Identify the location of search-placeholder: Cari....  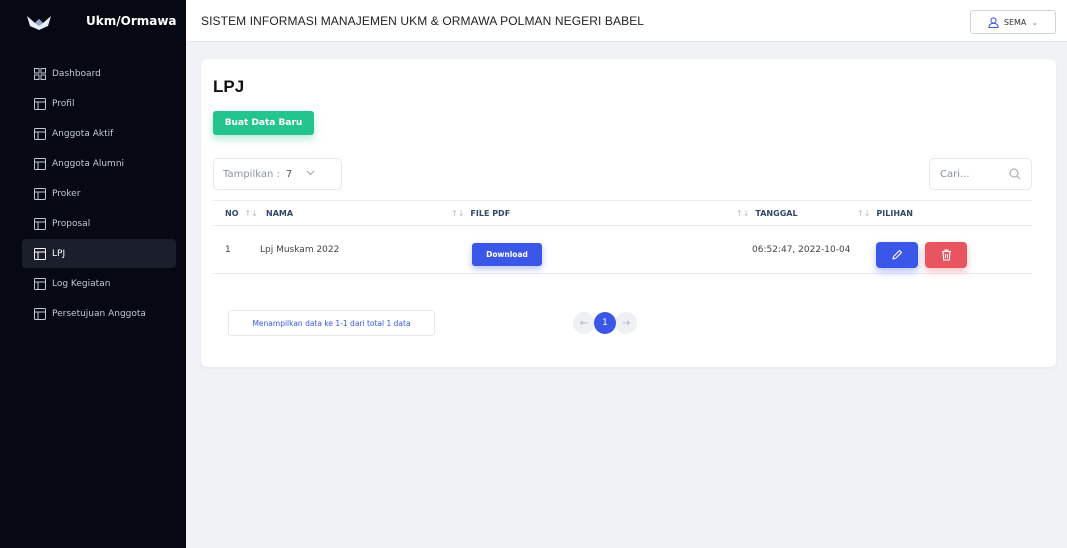
(955, 174).